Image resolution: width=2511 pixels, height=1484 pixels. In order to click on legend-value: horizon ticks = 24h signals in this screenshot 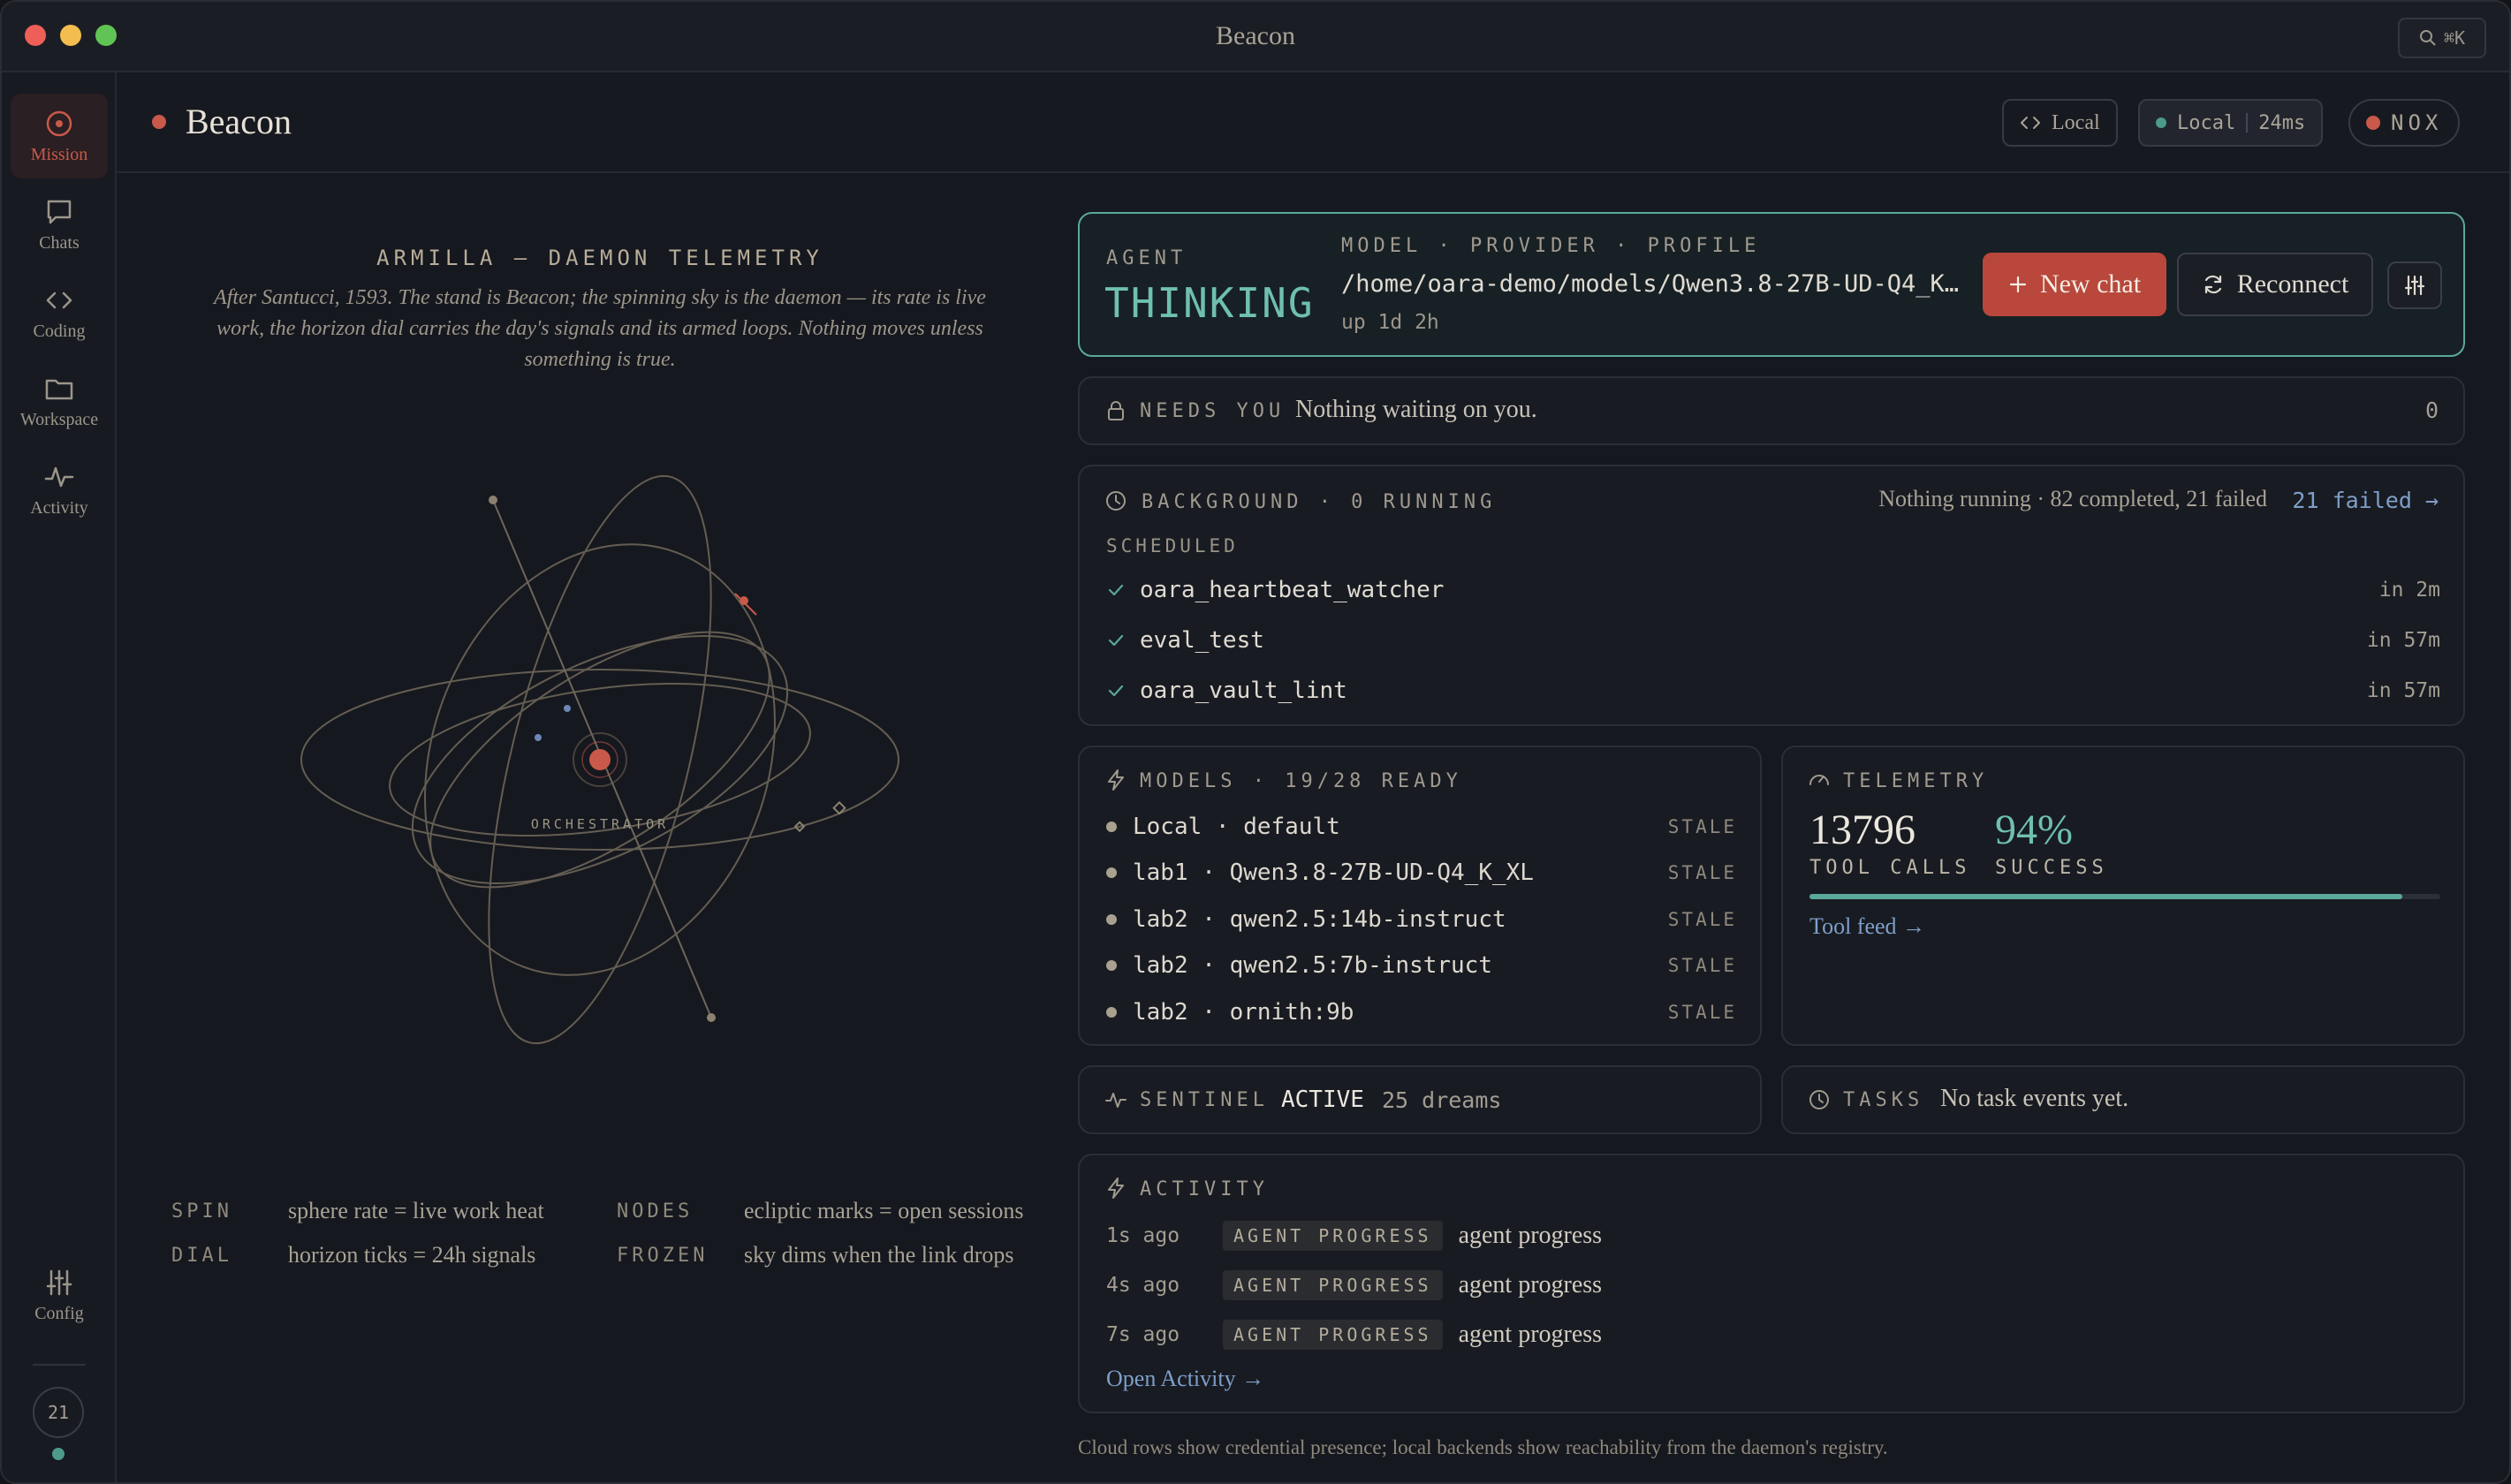, I will do `click(412, 1255)`.